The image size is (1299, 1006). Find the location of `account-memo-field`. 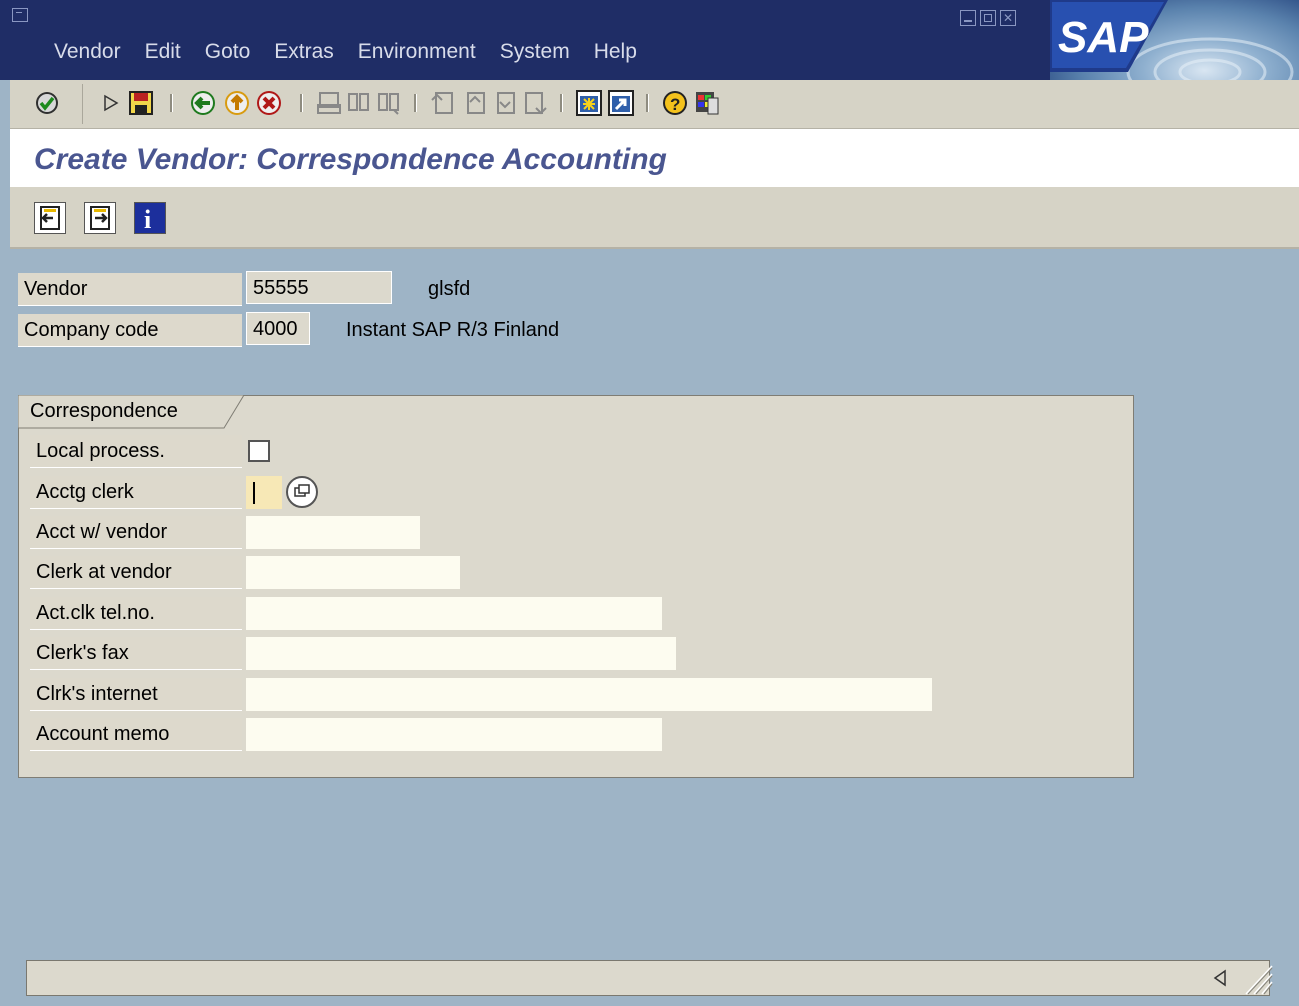

account-memo-field is located at coordinates (454, 734).